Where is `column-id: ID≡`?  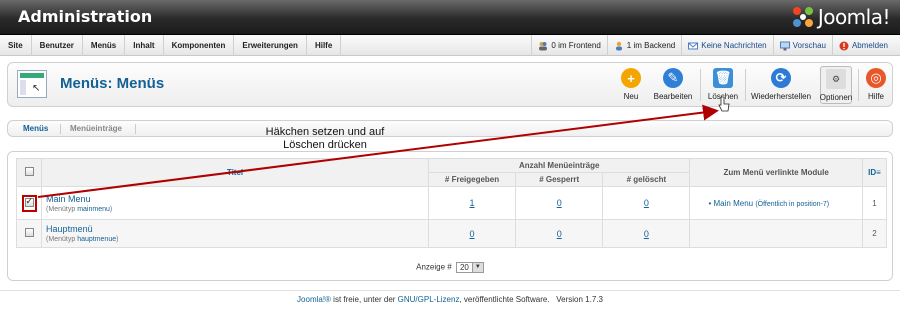
column-id: ID≡ is located at coordinates (874, 172).